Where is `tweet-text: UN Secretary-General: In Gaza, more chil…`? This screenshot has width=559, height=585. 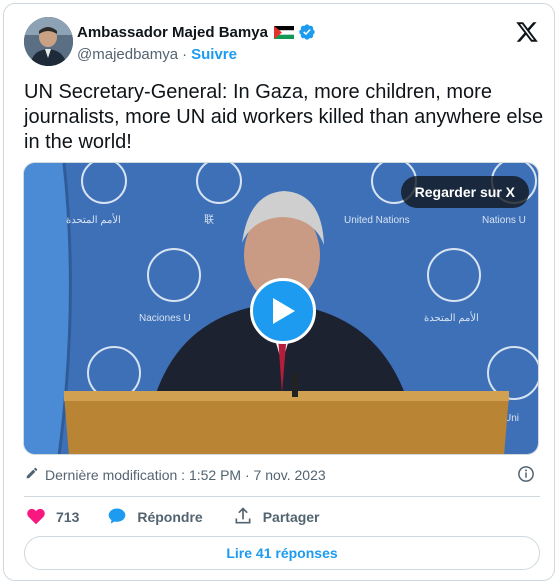
tweet-text: UN Secretary-General: In Gaza, more chil… is located at coordinates (284, 117).